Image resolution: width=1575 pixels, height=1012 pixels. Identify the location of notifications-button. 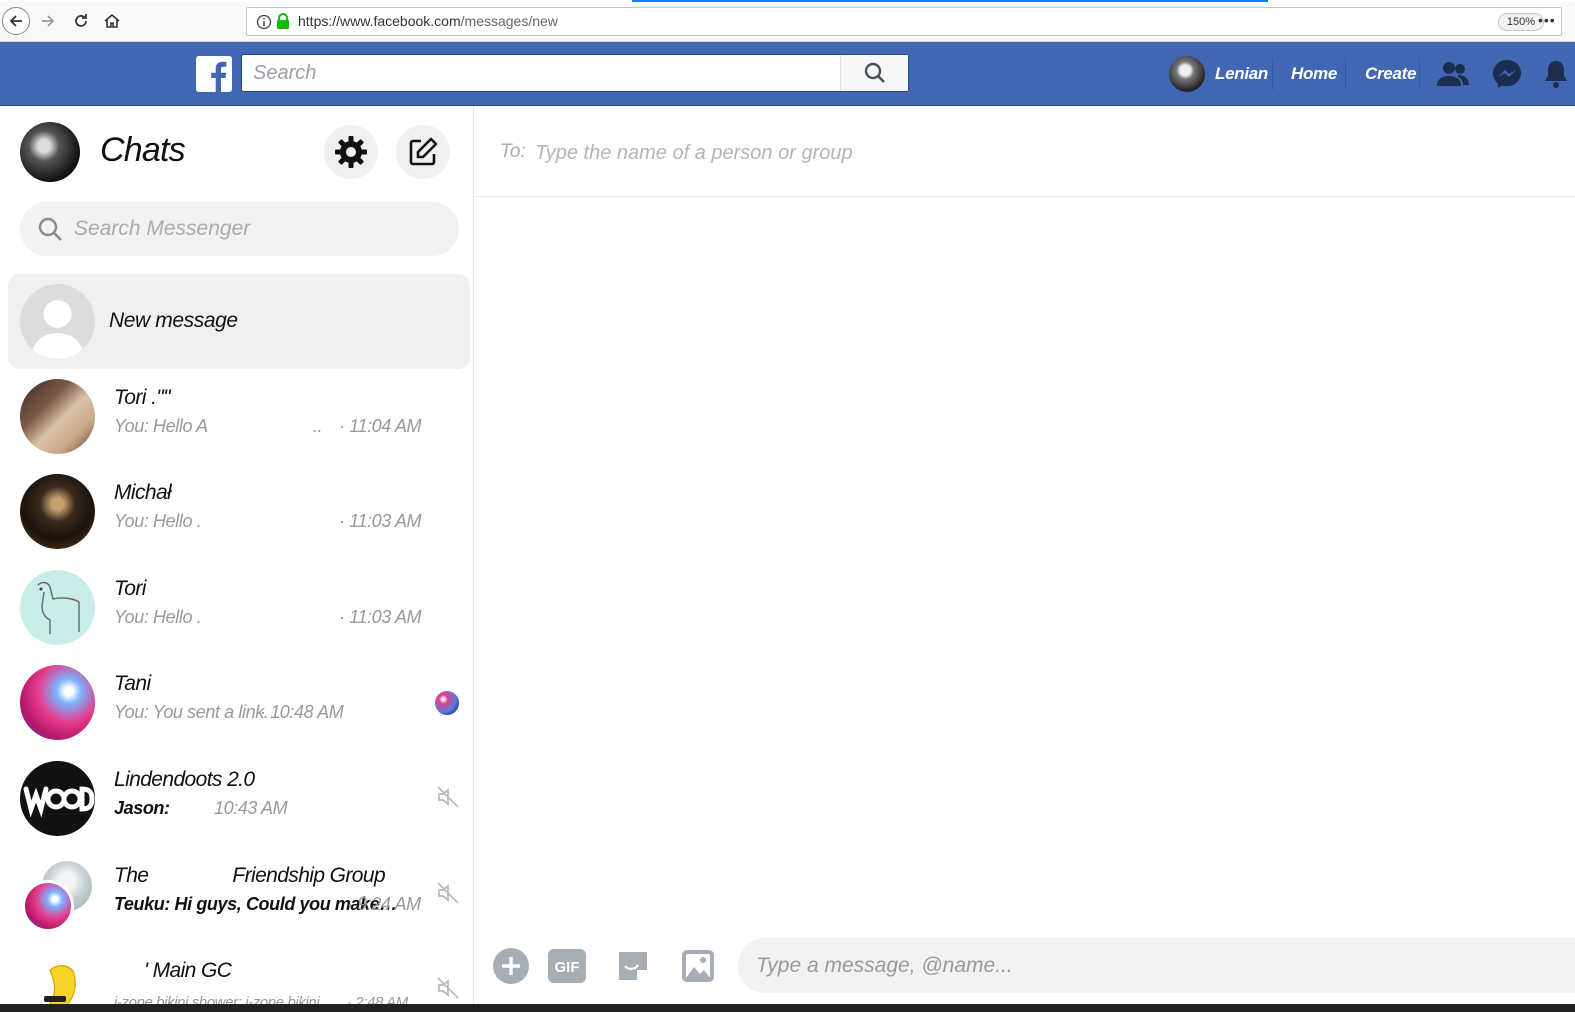
(1558, 74).